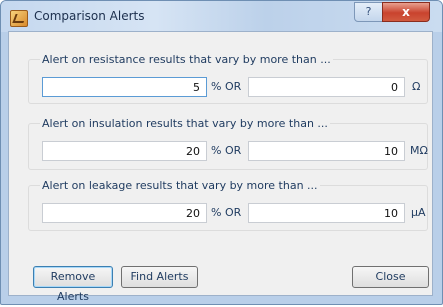 This screenshot has width=443, height=307. What do you see at coordinates (416, 86) in the screenshot?
I see `resistance-unit-label: Ω` at bounding box center [416, 86].